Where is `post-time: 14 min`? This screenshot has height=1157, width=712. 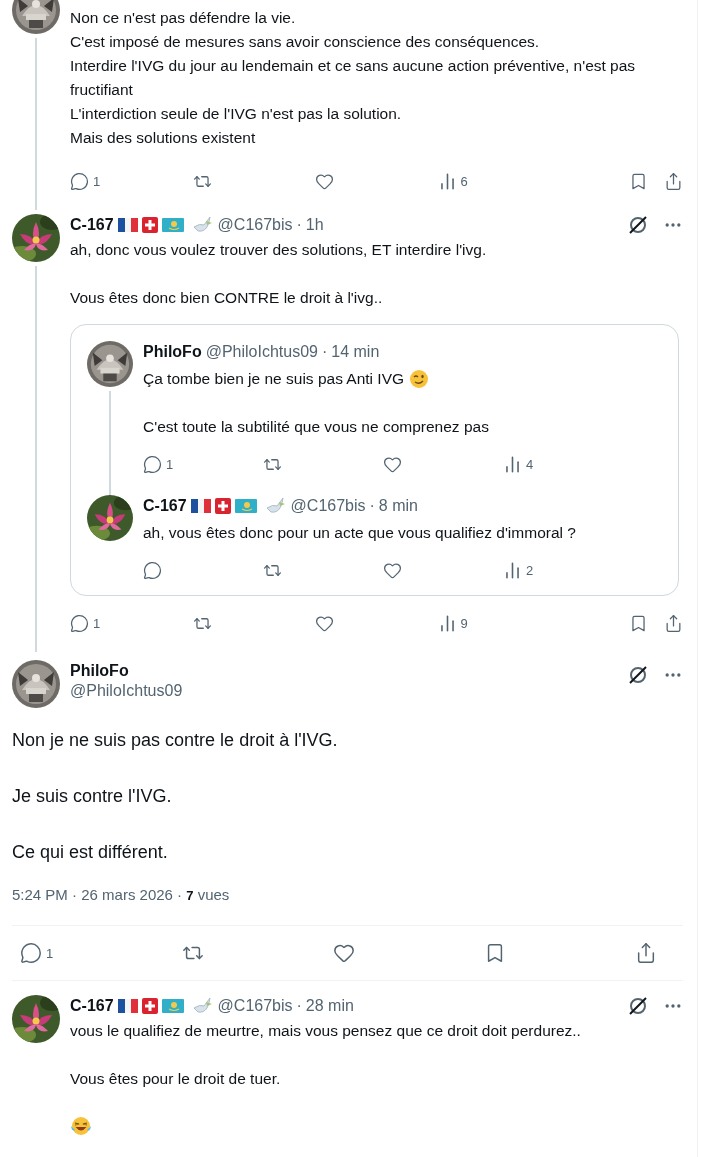
post-time: 14 min is located at coordinates (355, 352).